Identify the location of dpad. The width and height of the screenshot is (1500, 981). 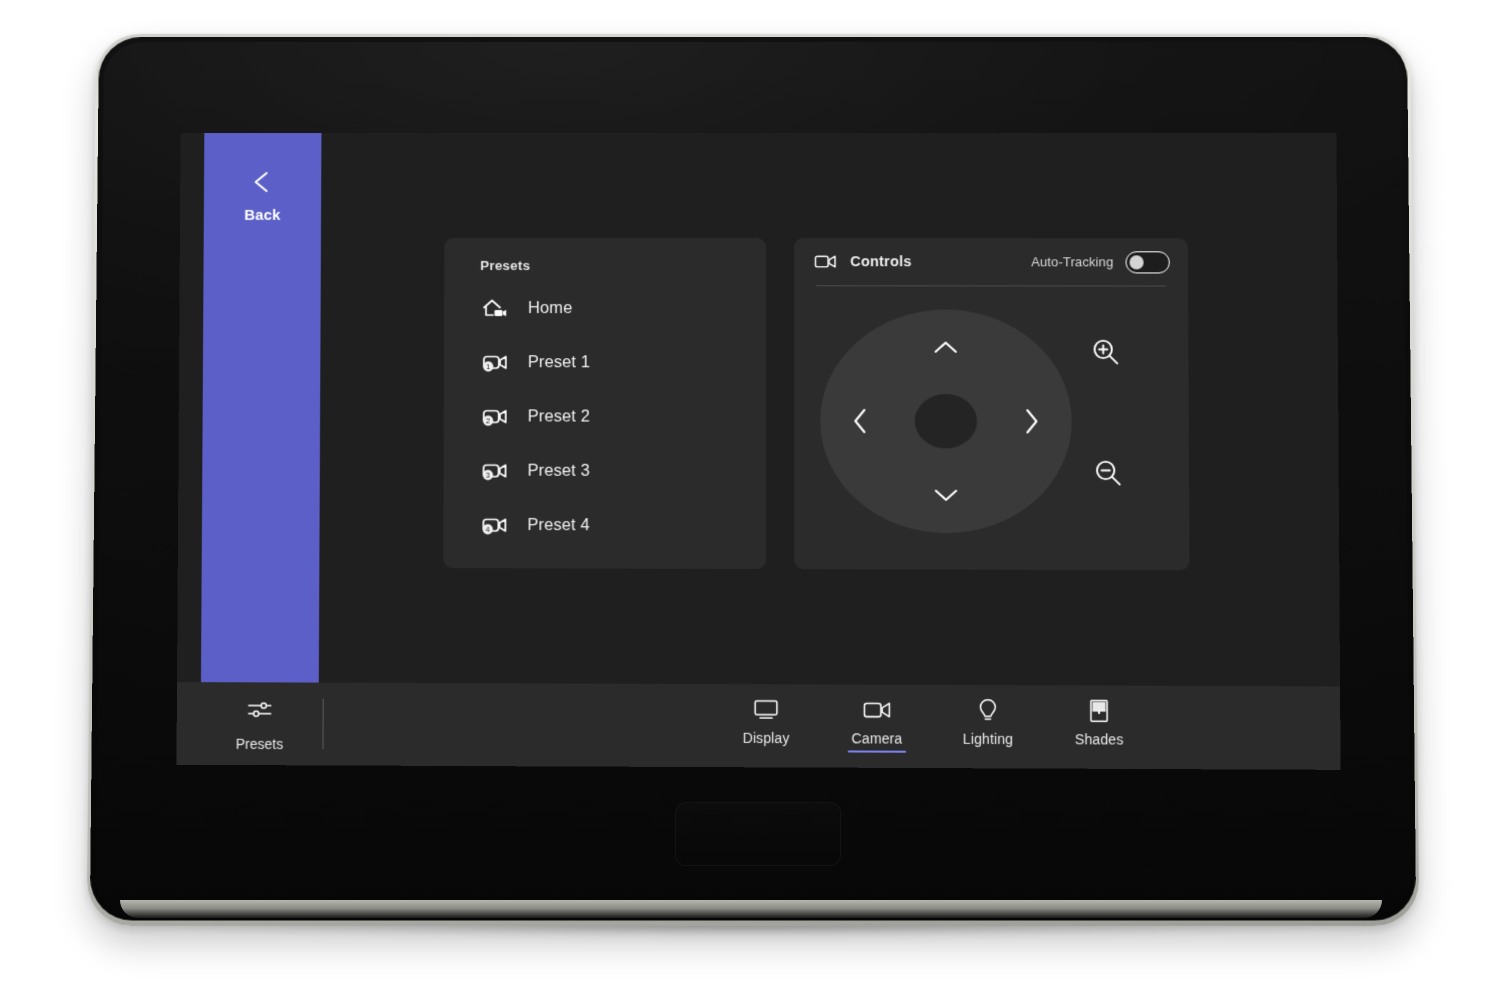
(946, 421).